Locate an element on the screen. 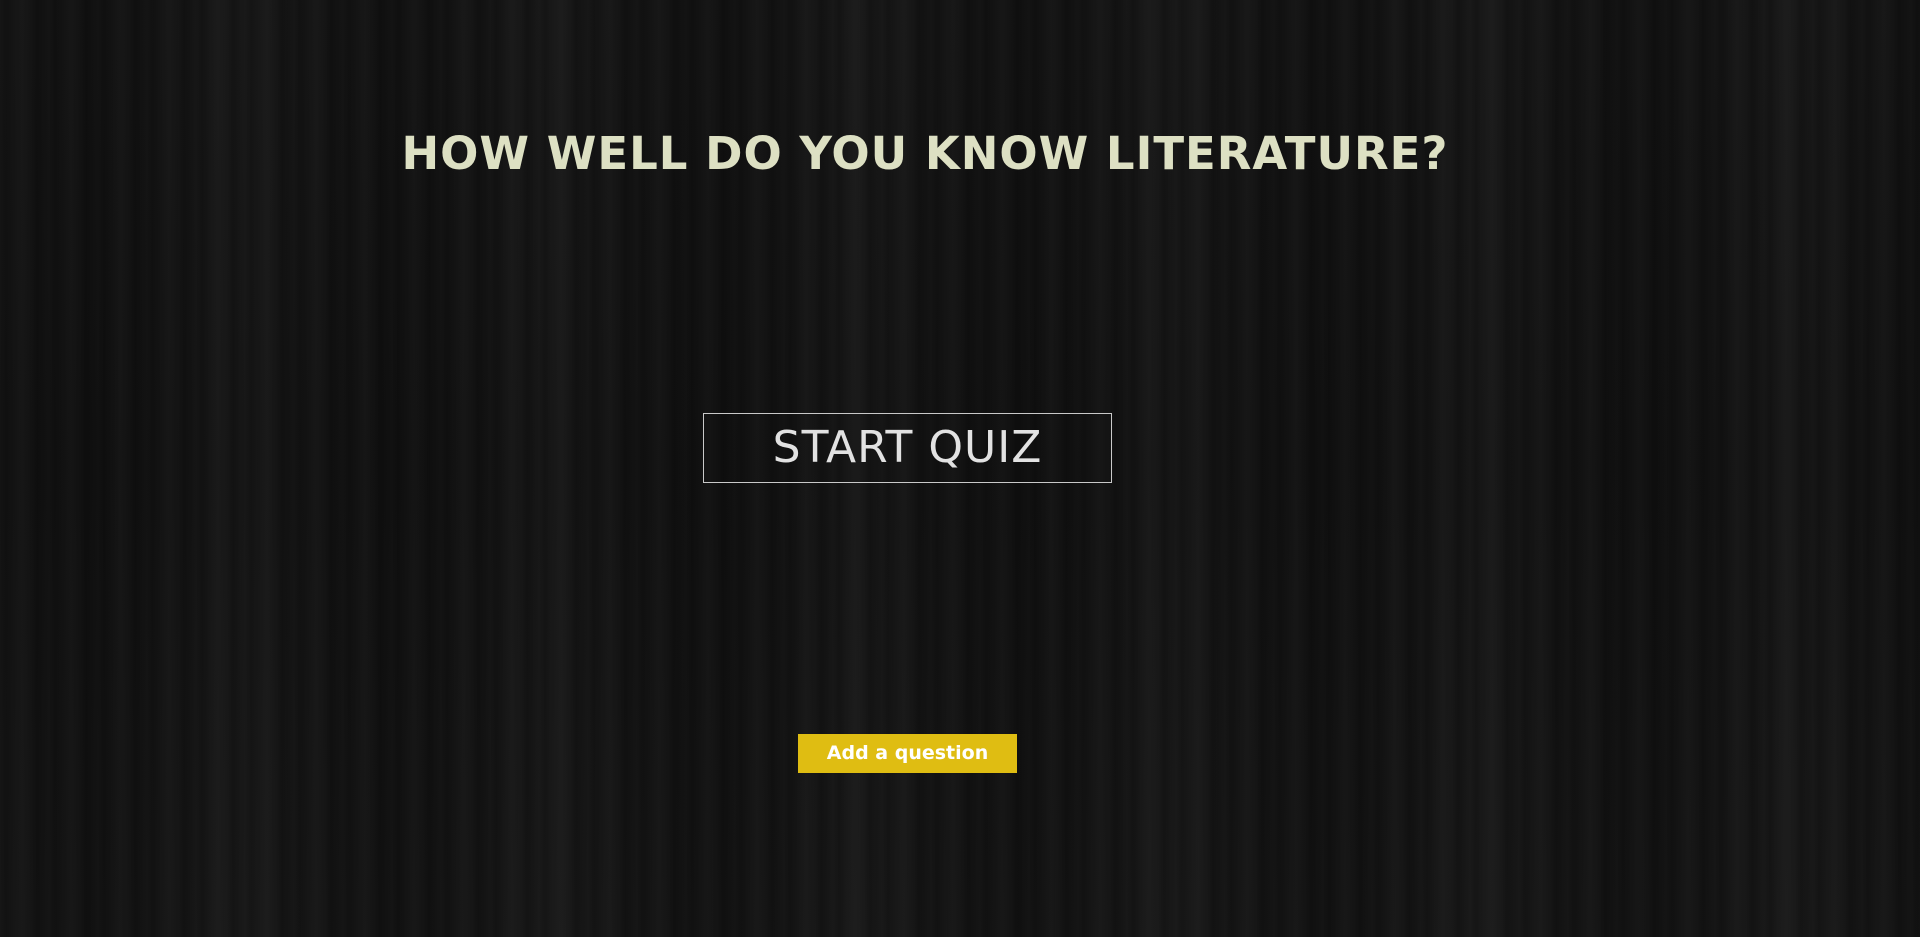 The image size is (1920, 937). add-question-button: Add a question is located at coordinates (907, 753).